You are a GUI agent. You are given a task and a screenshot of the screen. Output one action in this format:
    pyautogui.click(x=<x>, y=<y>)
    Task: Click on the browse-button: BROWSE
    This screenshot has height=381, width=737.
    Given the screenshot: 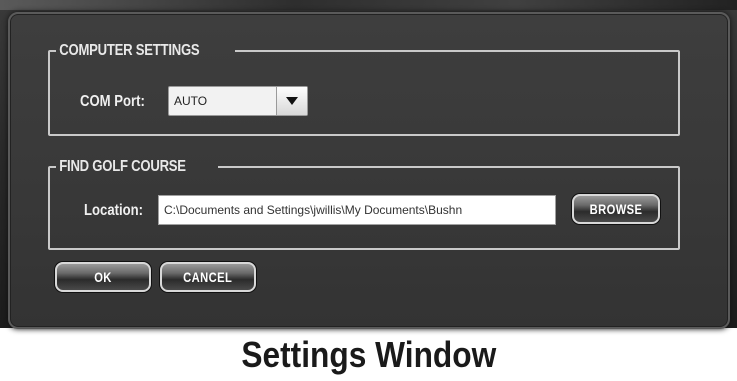 What is the action you would take?
    pyautogui.click(x=616, y=209)
    